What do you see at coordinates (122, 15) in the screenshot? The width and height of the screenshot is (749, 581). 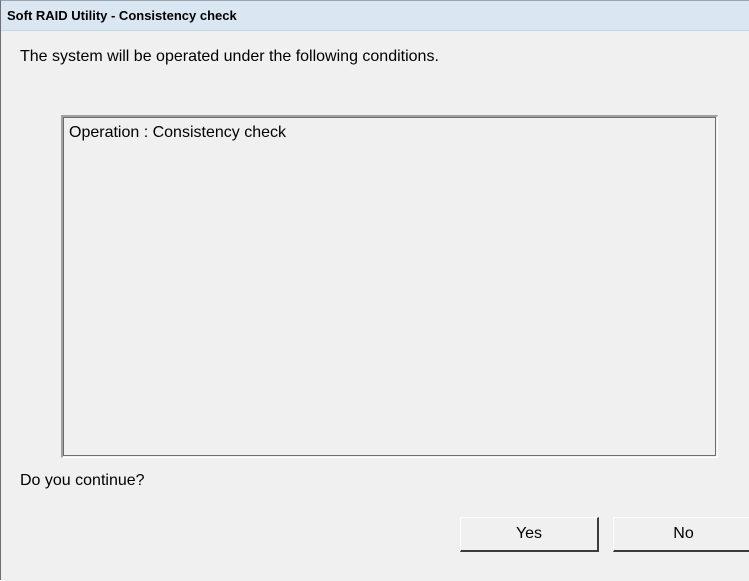 I see `window-title: Soft RAID Utility - Consistency check` at bounding box center [122, 15].